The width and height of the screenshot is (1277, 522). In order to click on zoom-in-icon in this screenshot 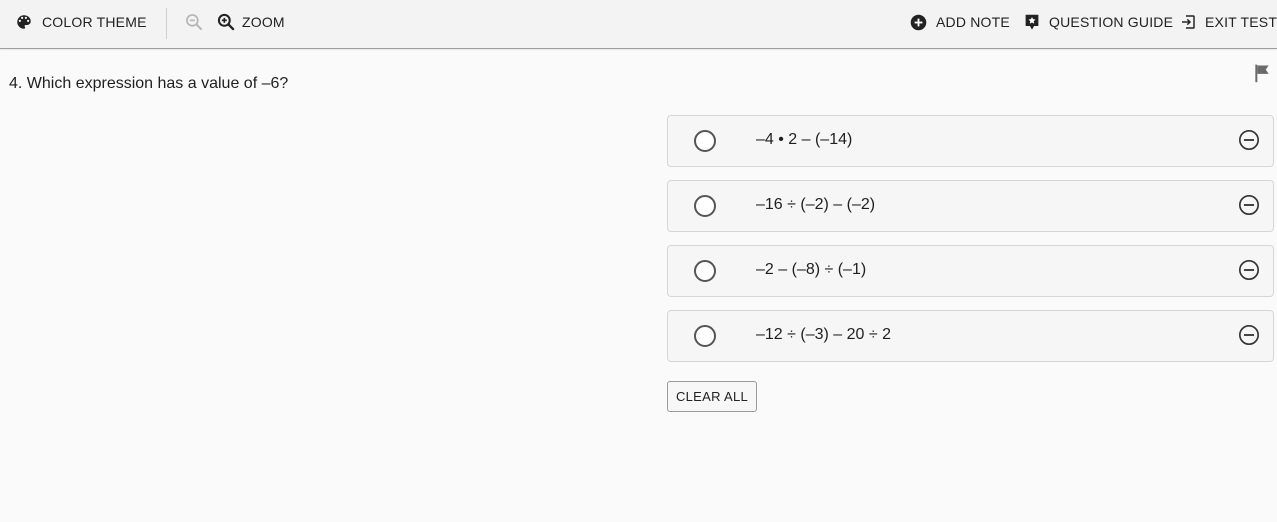, I will do `click(226, 22)`.